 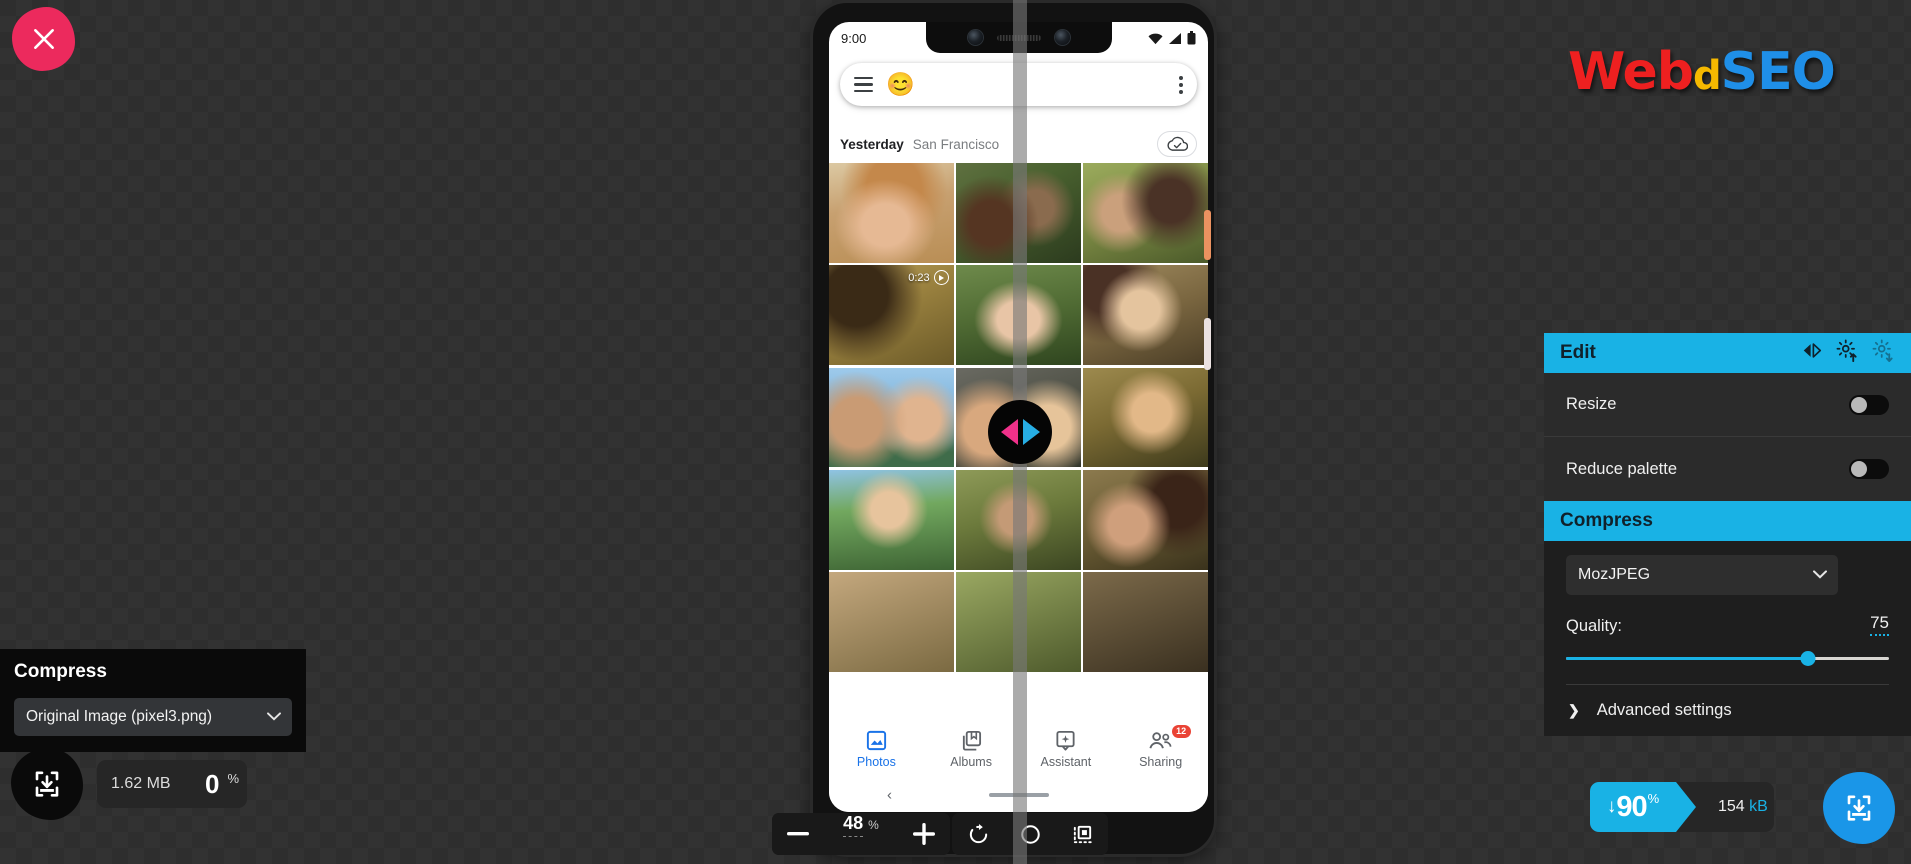 I want to click on edit-options-body: Resize Reduce palette, so click(x=1727, y=437).